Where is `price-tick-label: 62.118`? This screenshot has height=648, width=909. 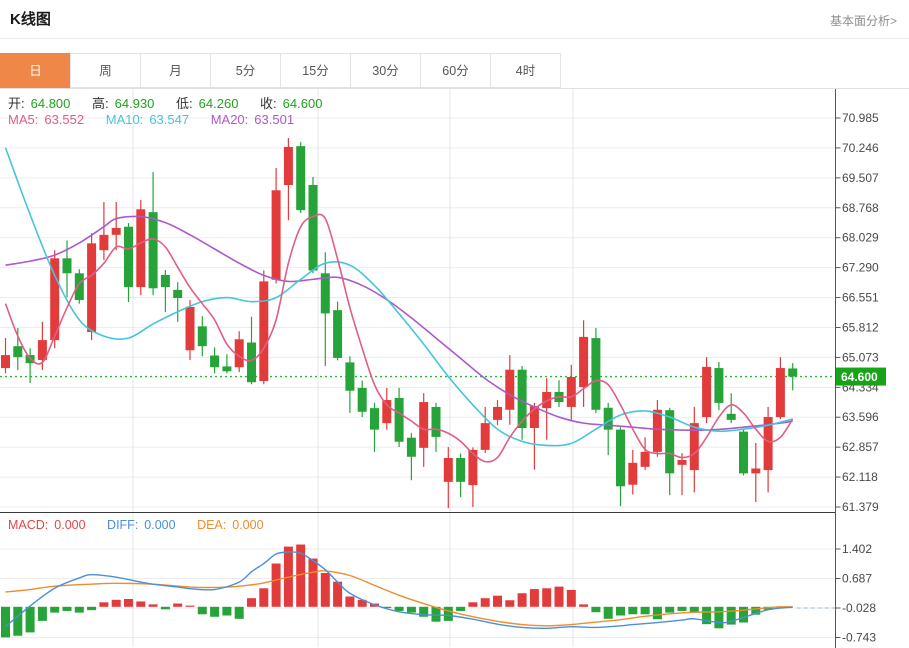 price-tick-label: 62.118 is located at coordinates (860, 477).